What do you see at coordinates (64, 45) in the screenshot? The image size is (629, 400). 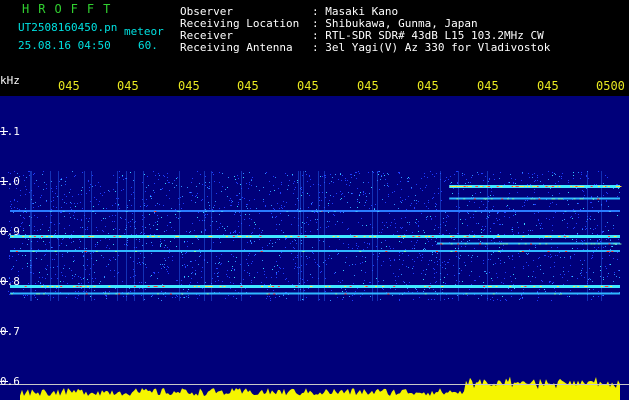 I see `datetime-label: 25.08.16 04:50` at bounding box center [64, 45].